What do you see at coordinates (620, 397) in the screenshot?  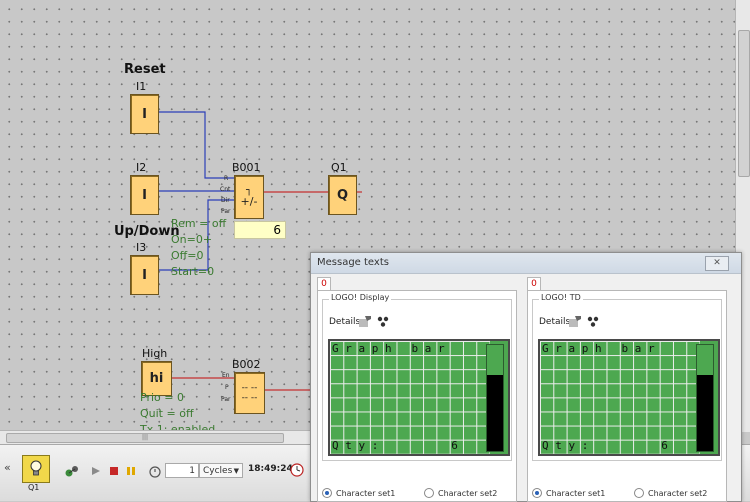 I see `lcd-grid-td` at bounding box center [620, 397].